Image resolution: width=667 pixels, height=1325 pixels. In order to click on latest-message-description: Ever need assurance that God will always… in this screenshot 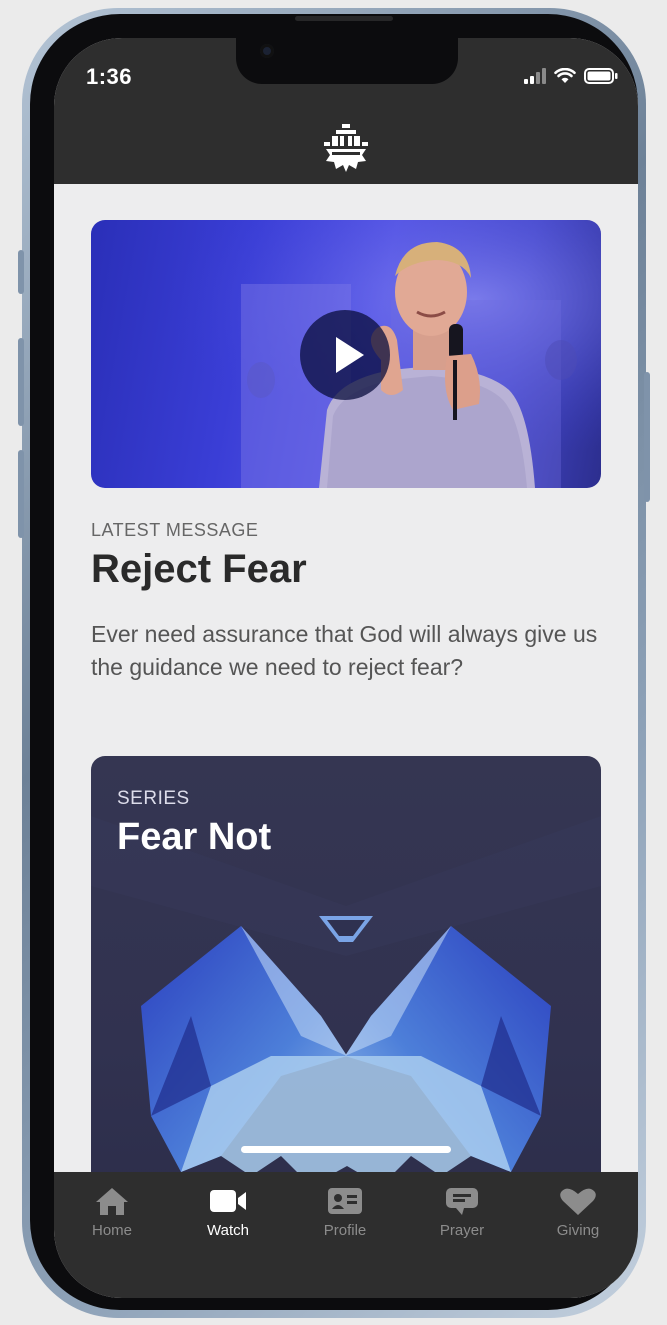, I will do `click(344, 650)`.